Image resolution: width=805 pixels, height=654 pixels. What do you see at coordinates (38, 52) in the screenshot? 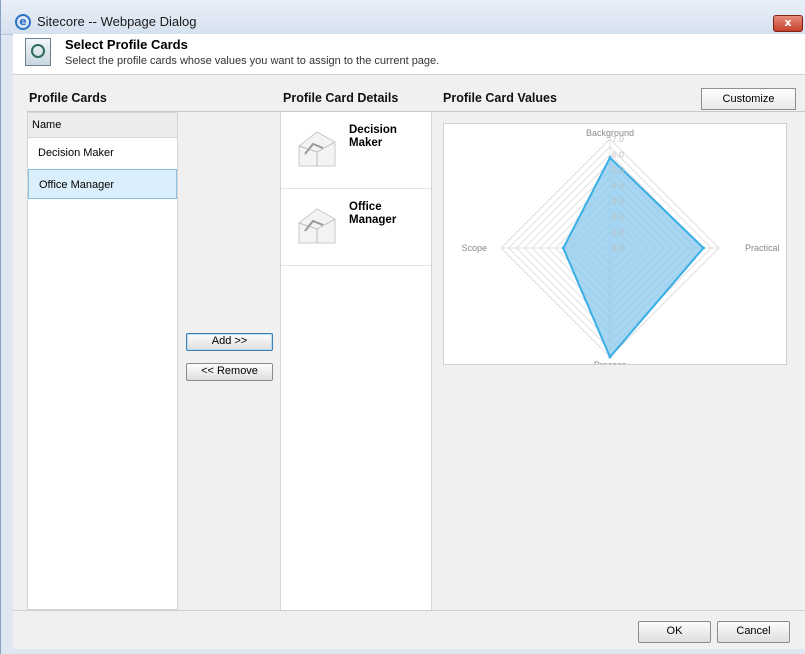
I see `profile-card-icon` at bounding box center [38, 52].